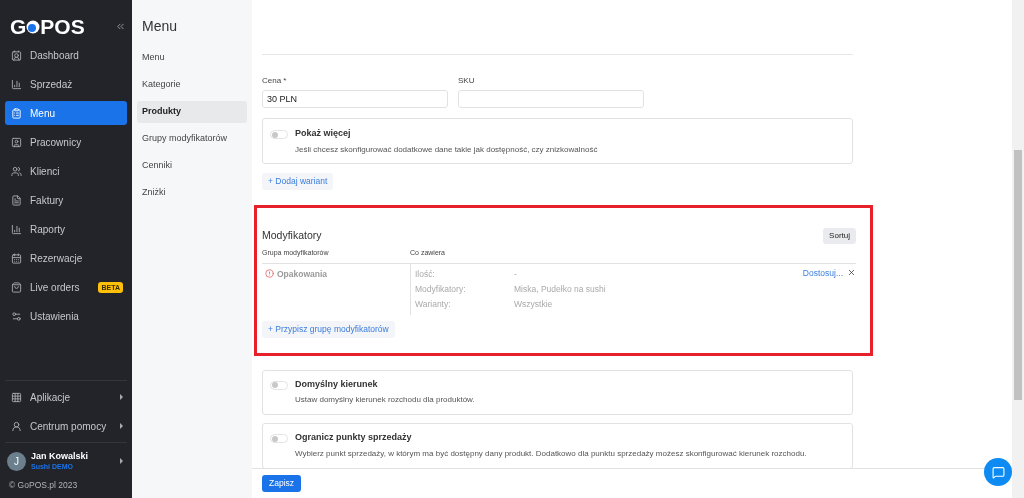  What do you see at coordinates (16, 200) in the screenshot?
I see `document-icon` at bounding box center [16, 200].